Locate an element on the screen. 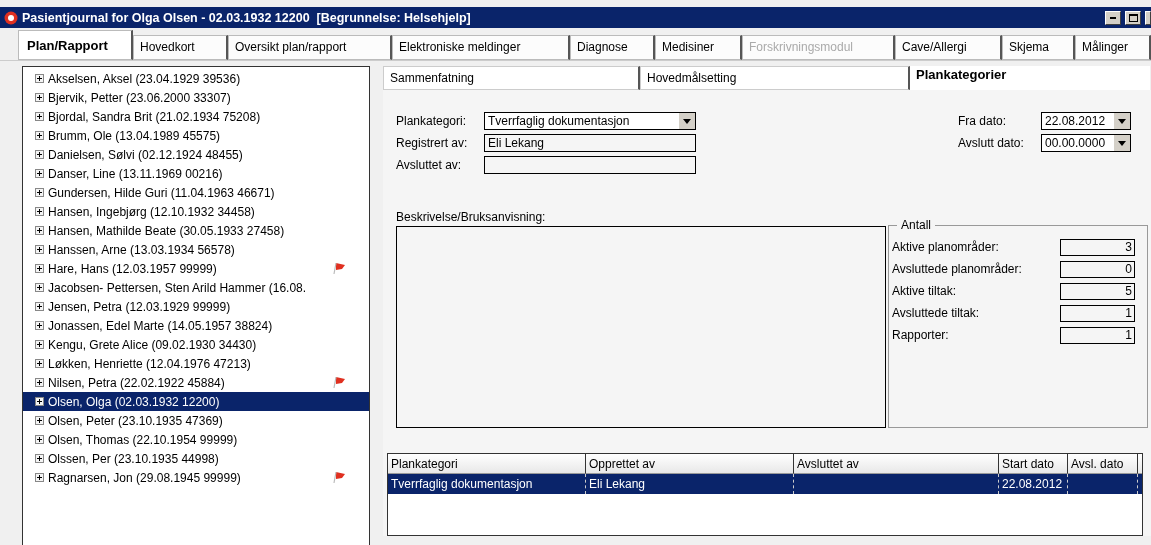  patient-row: Olsen, Thomas (22.10.1954 99999) is located at coordinates (196, 439).